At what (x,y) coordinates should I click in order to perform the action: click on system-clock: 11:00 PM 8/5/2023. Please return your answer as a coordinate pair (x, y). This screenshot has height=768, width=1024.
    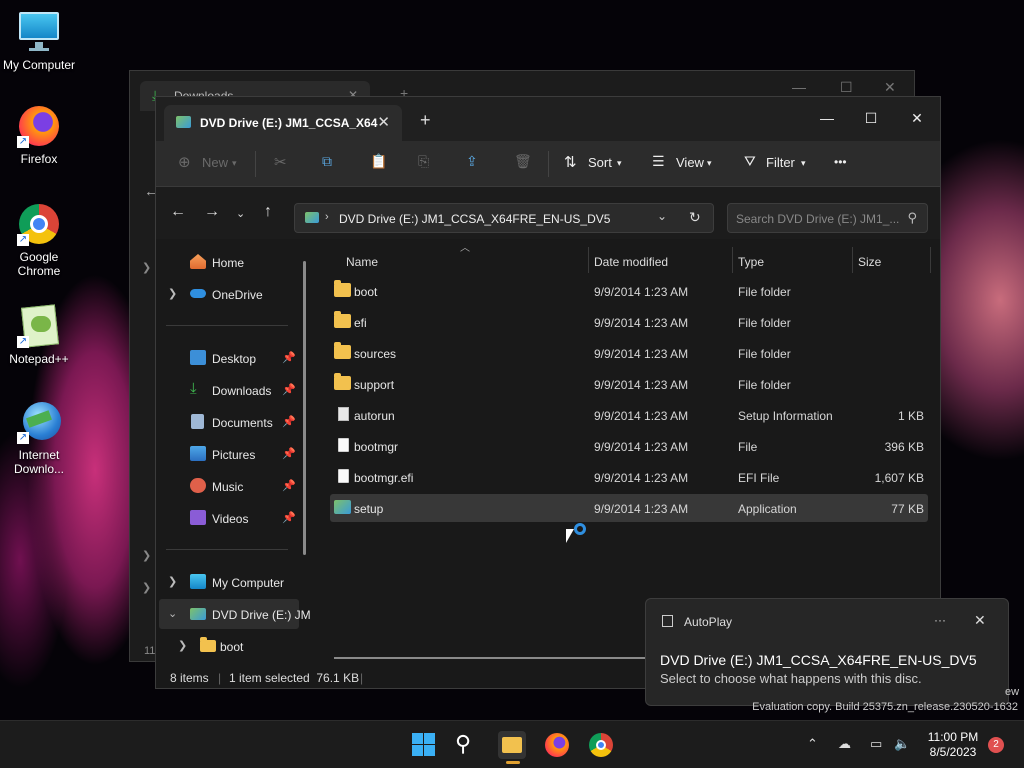
    Looking at the image, I should click on (953, 745).